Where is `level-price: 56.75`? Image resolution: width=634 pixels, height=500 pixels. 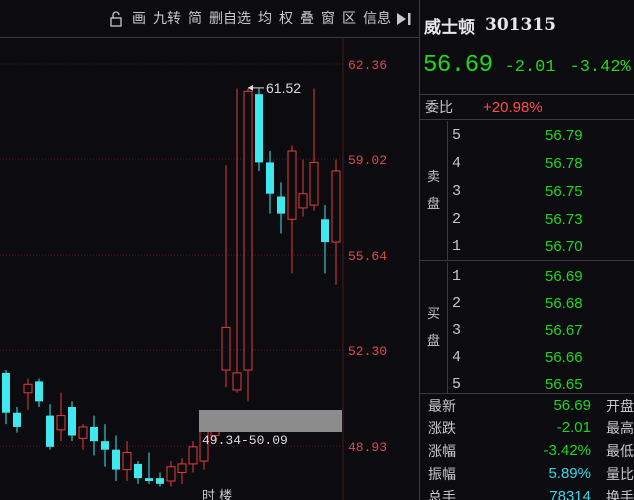
level-price: 56.75 is located at coordinates (564, 191).